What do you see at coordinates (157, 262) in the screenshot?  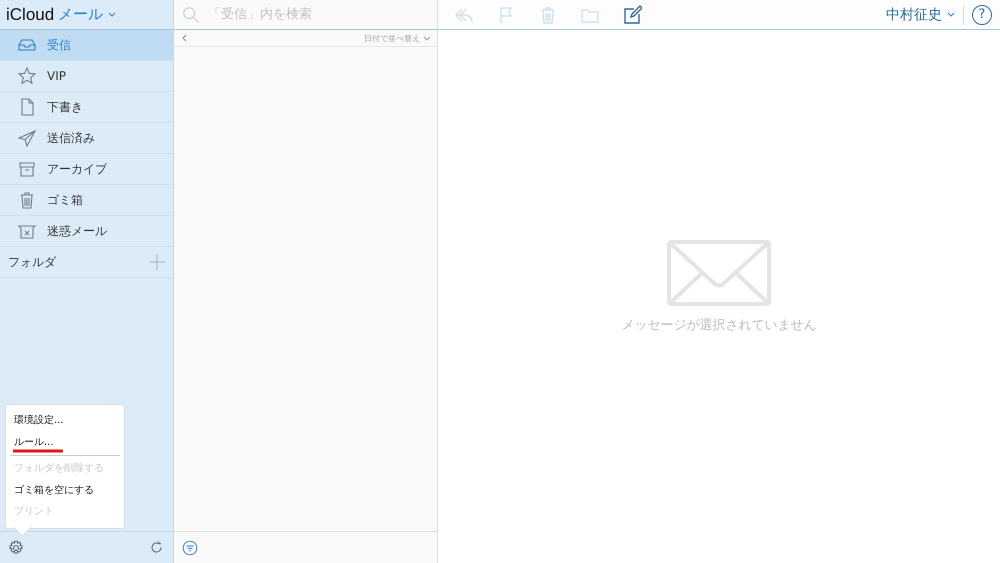 I see `add-icon` at bounding box center [157, 262].